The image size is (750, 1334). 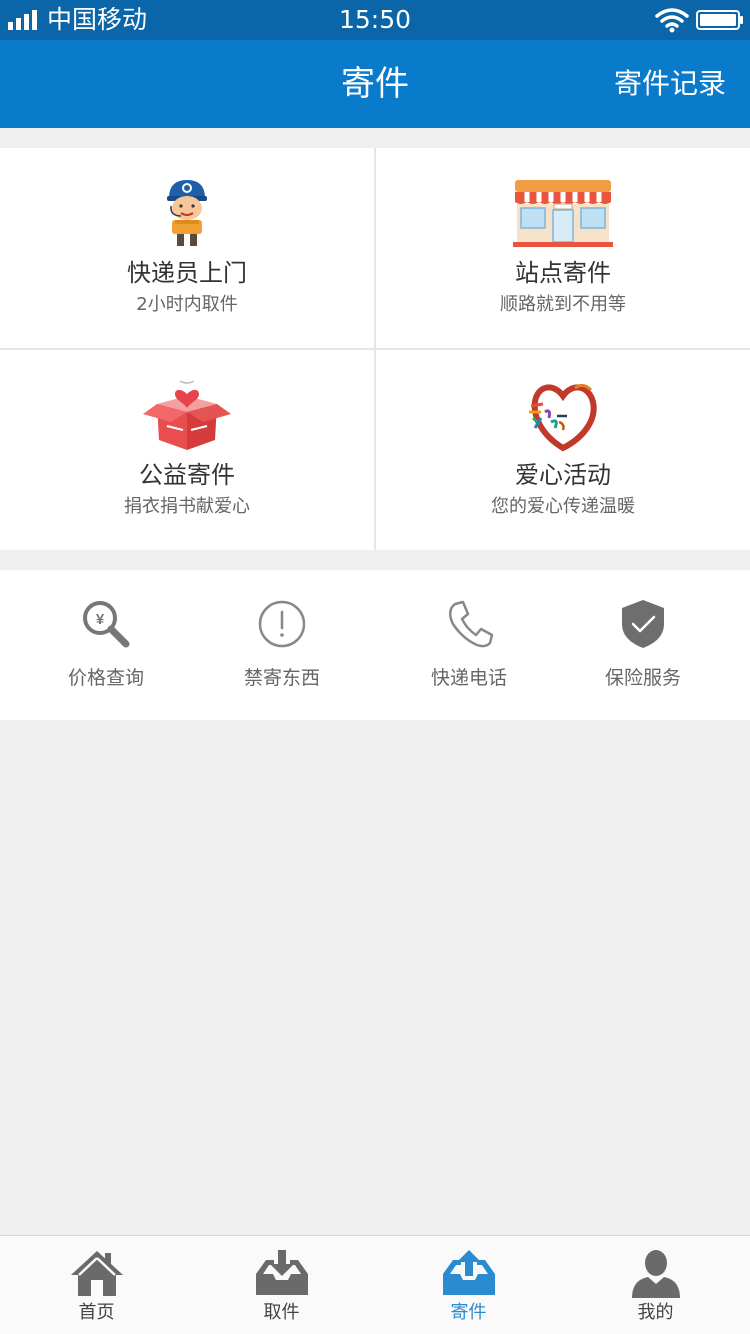 I want to click on phone-icon, so click(x=471, y=624).